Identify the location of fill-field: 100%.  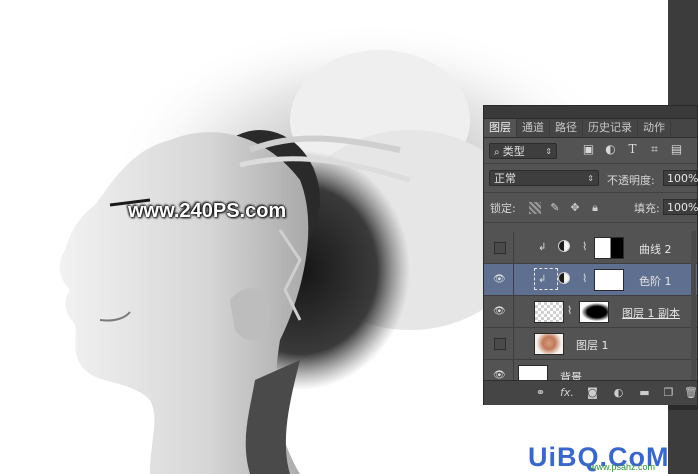
(680, 207).